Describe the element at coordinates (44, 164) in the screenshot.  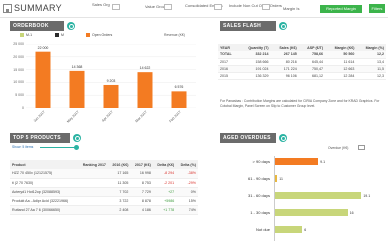
I see `col-product: Product` at that location.